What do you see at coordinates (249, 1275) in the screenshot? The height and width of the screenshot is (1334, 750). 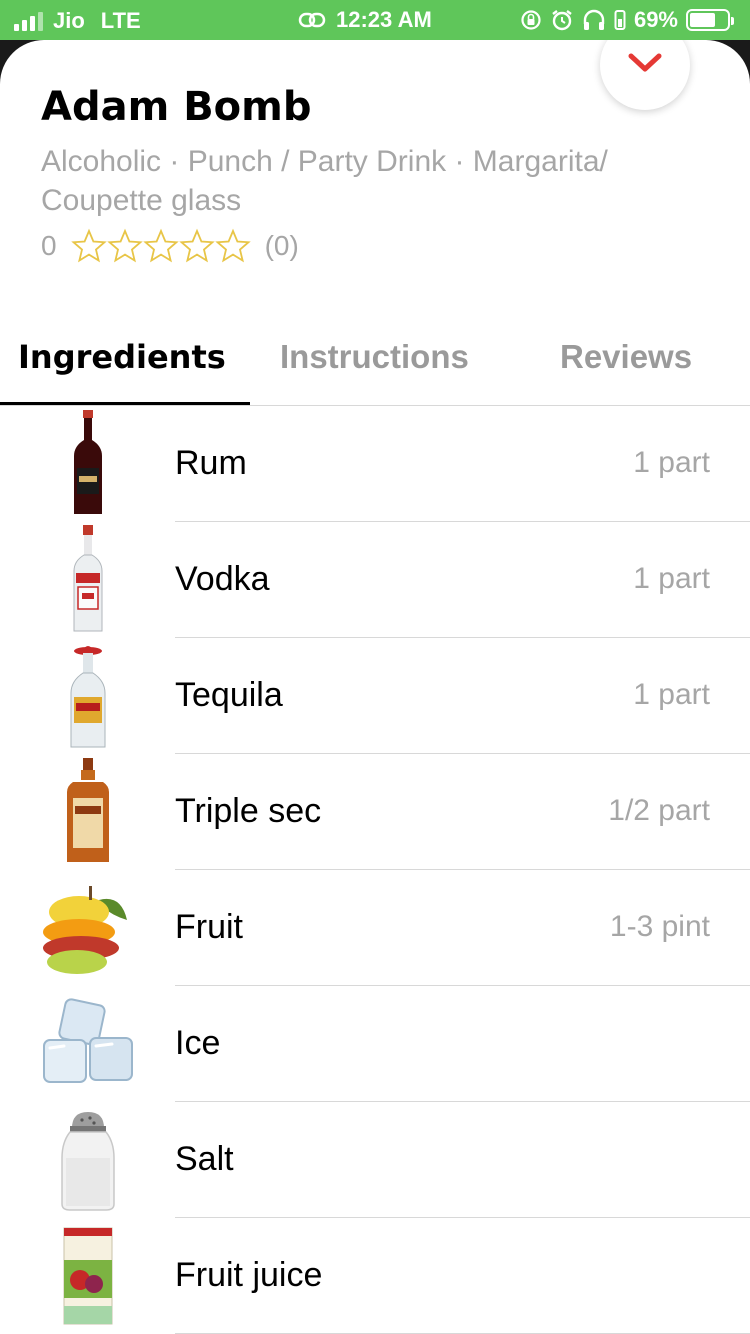 I see `ingredient-name: Fruit juice` at bounding box center [249, 1275].